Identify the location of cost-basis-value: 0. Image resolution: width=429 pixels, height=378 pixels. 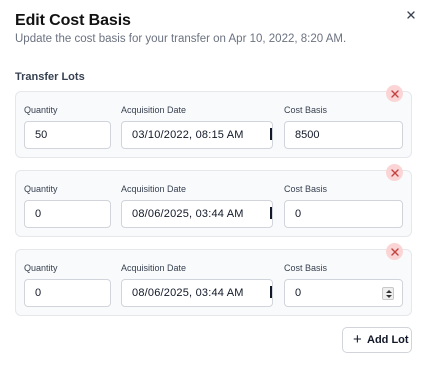
(298, 293).